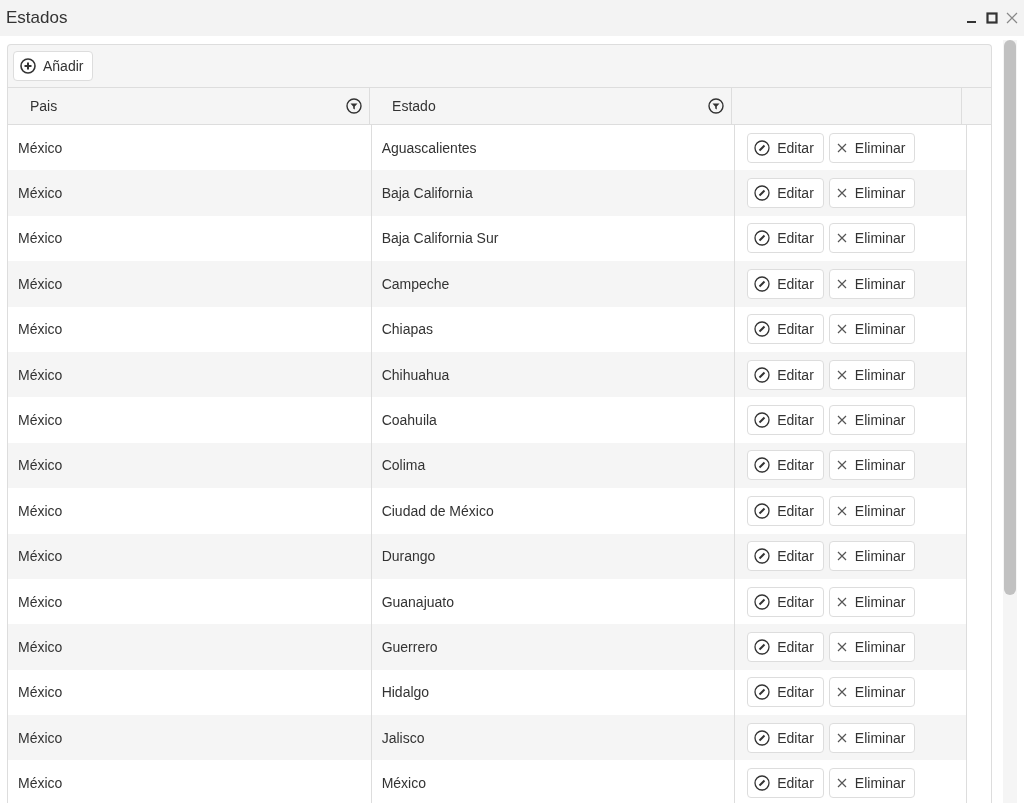 This screenshot has height=803, width=1024. Describe the element at coordinates (553, 420) in the screenshot. I see `table-cell: Coahuila` at that location.